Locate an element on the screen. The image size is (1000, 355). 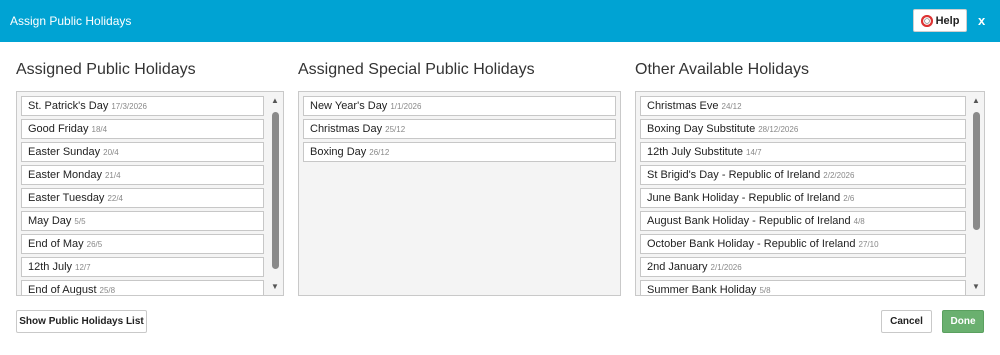
holiday-date: 2/2/2026 is located at coordinates (839, 175).